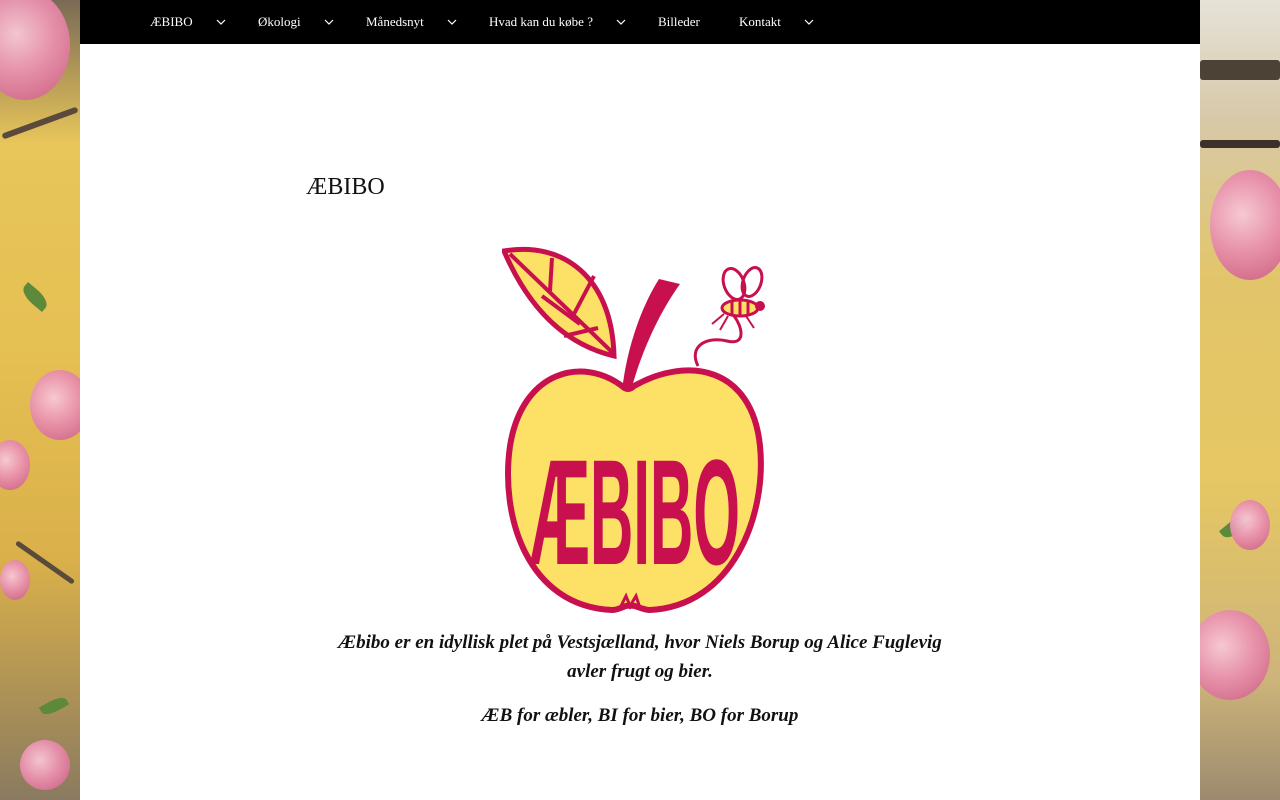 The width and height of the screenshot is (1280, 800). What do you see at coordinates (345, 187) in the screenshot?
I see `site-title: ÆBIBO` at bounding box center [345, 187].